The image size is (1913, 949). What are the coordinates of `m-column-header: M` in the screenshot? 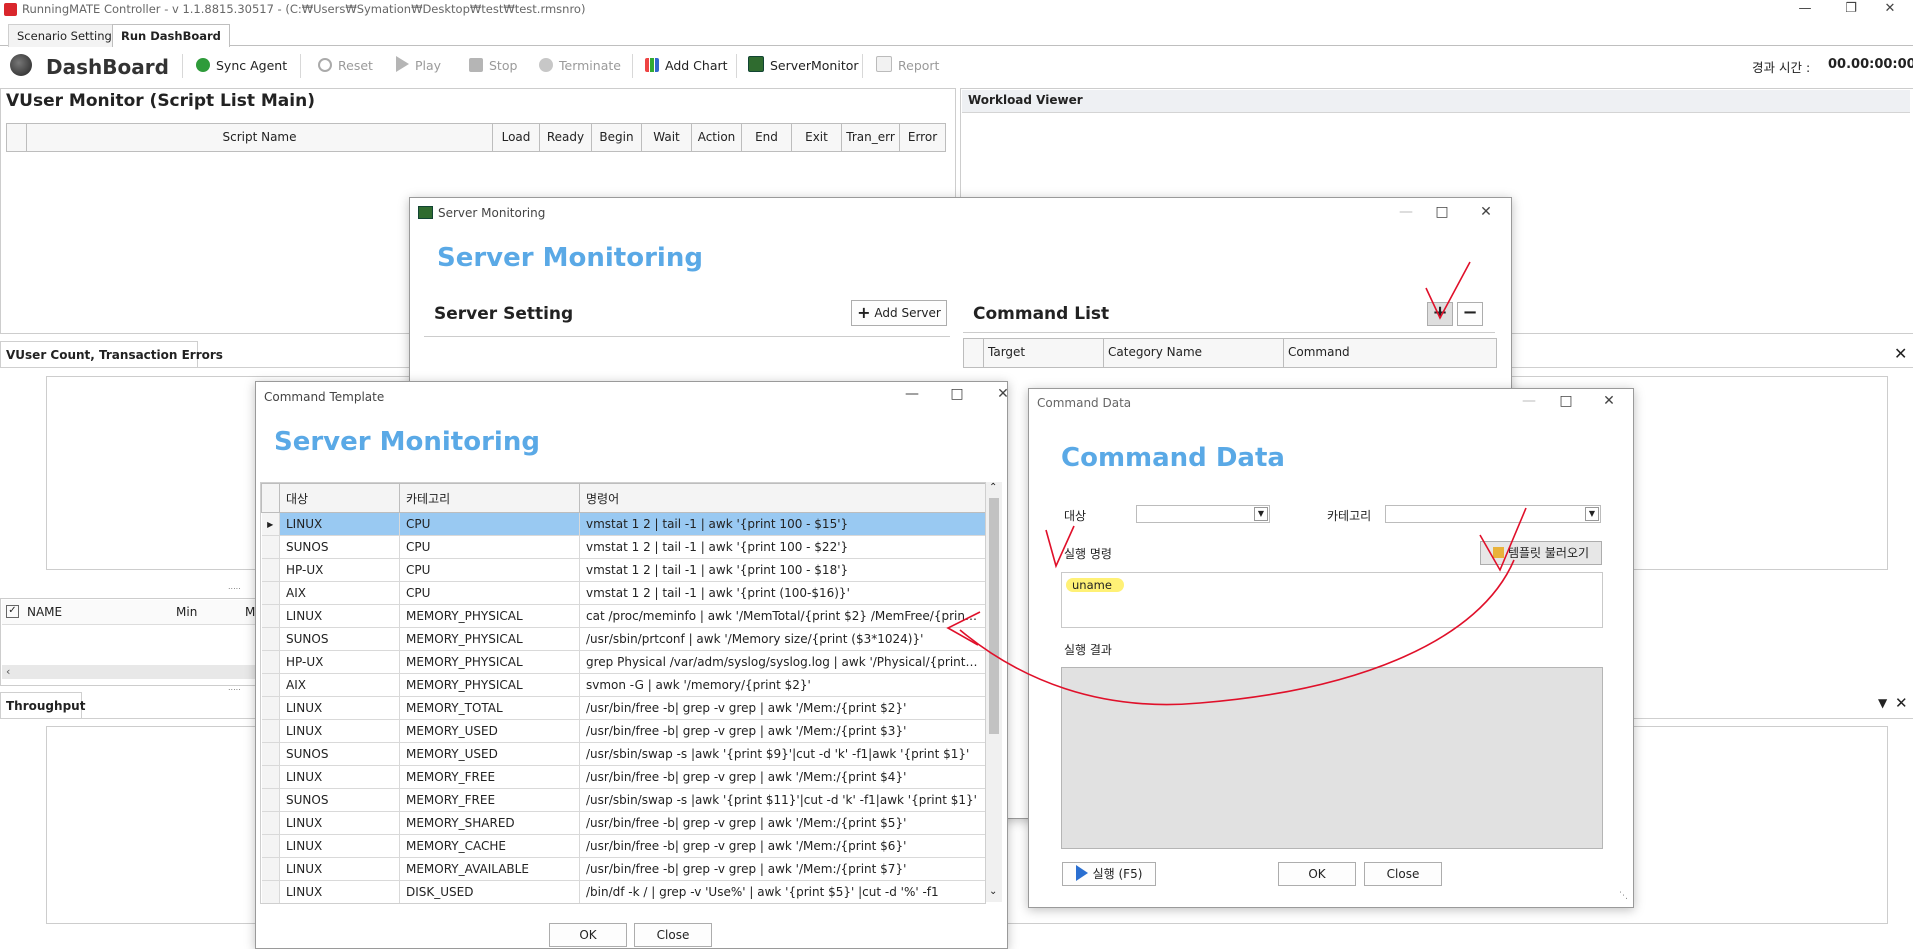 It's located at (250, 612).